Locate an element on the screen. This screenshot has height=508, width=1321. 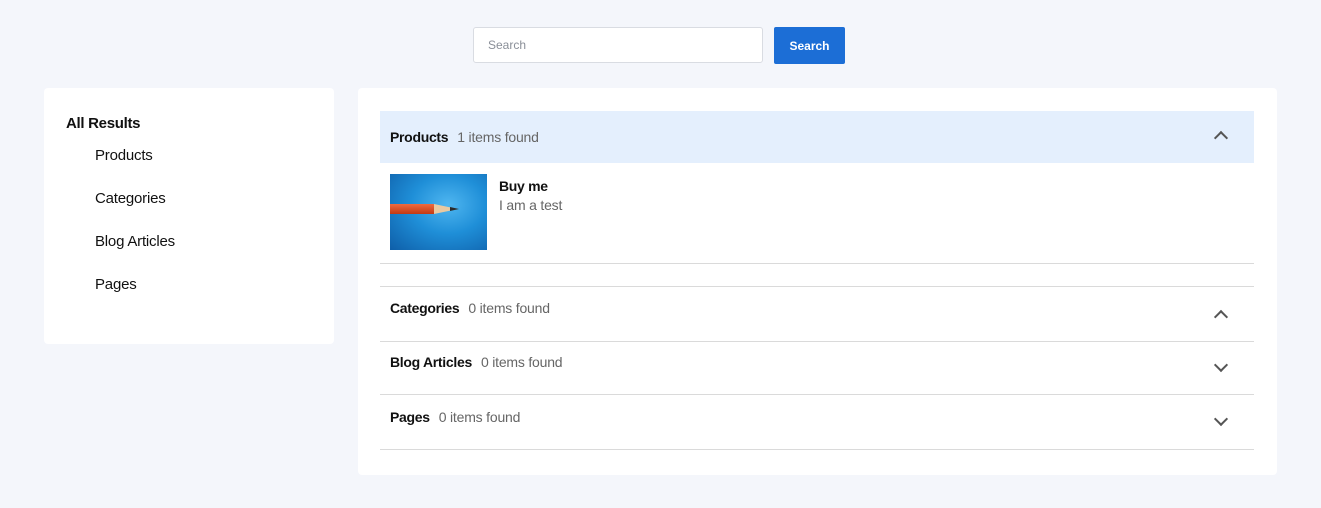
sidebar-item-categories: Categories is located at coordinates (214, 199).